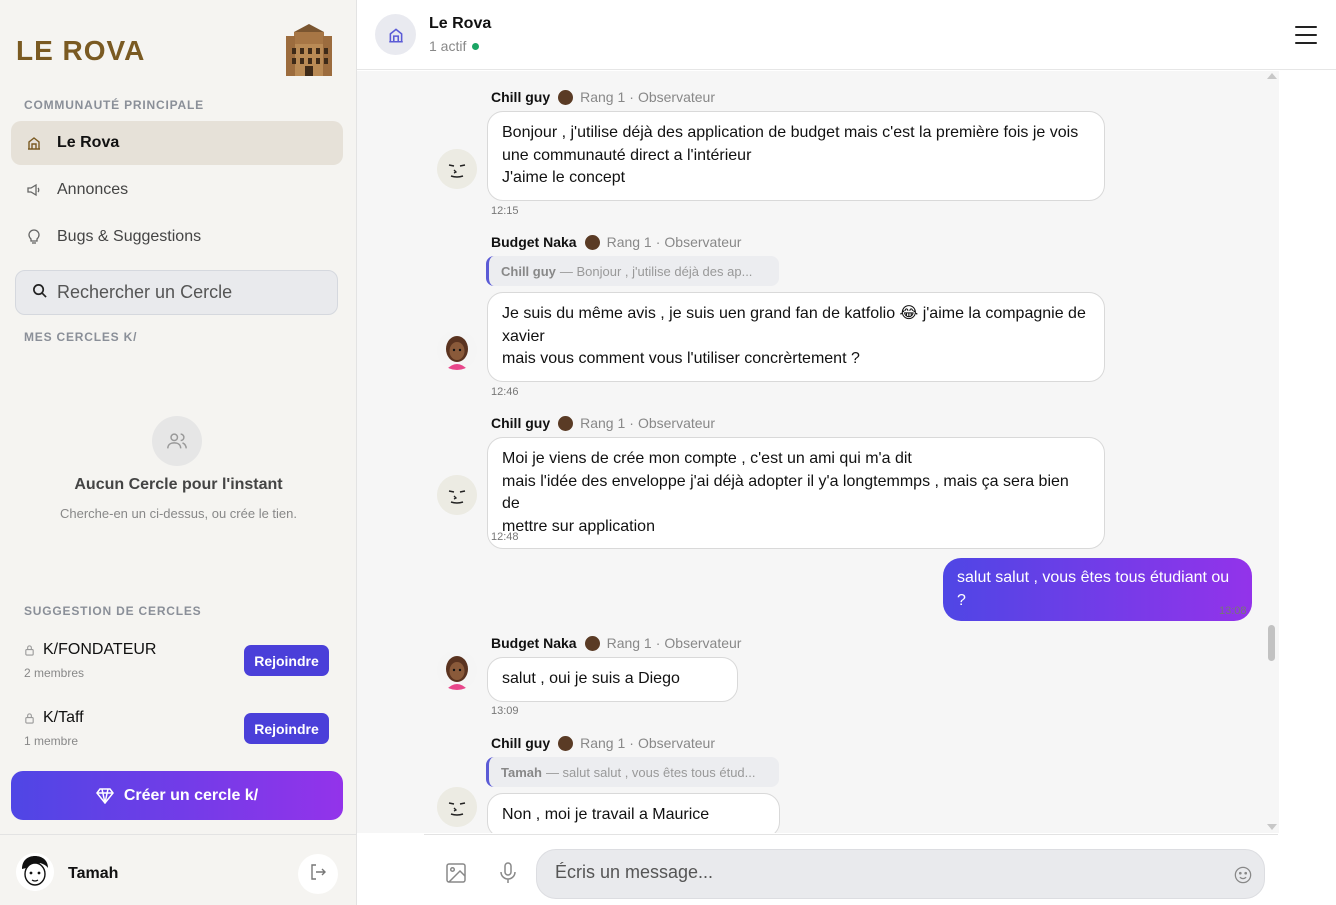  I want to click on my-circles-label: MES CERCLES K/, so click(81, 337).